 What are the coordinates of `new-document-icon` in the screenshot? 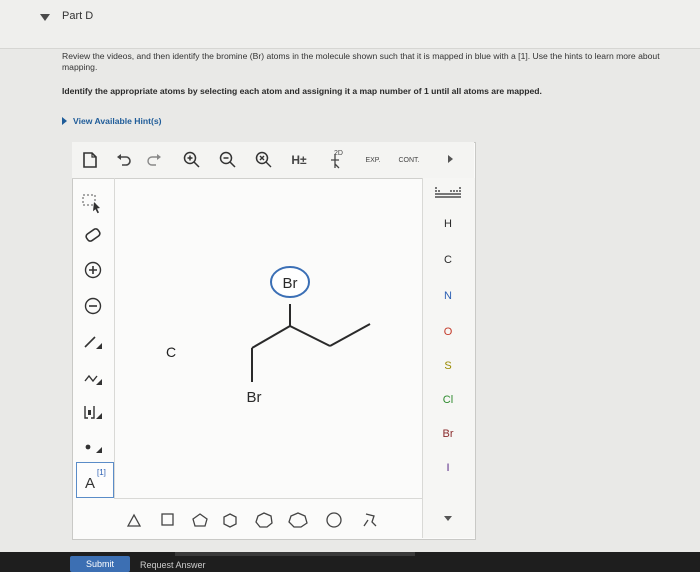 It's located at (90, 160).